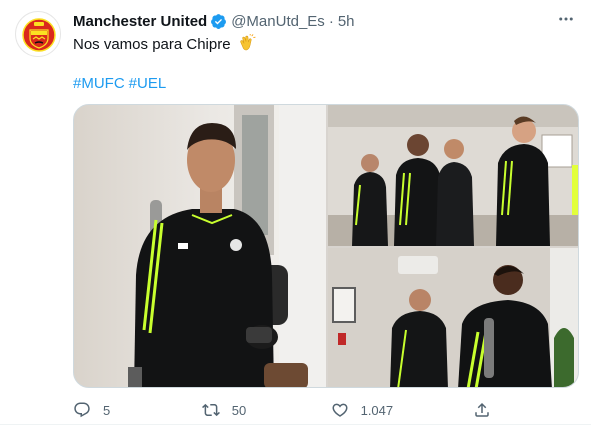  Describe the element at coordinates (340, 410) in the screenshot. I see `heart-icon` at that location.